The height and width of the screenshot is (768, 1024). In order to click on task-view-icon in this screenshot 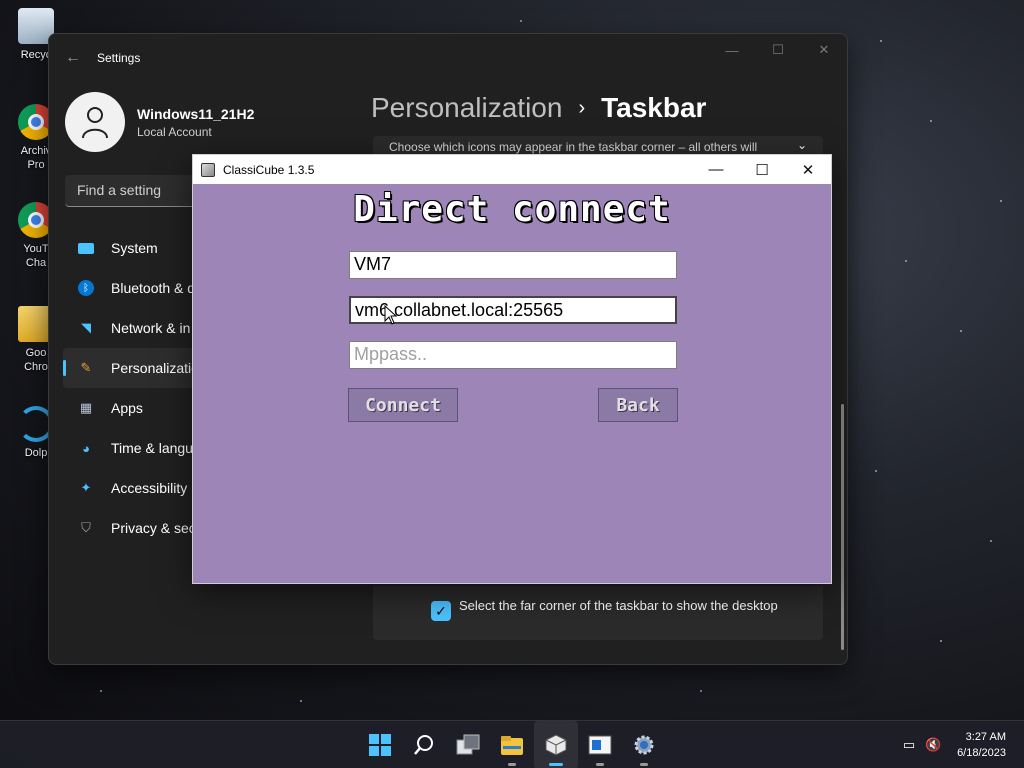, I will do `click(468, 744)`.